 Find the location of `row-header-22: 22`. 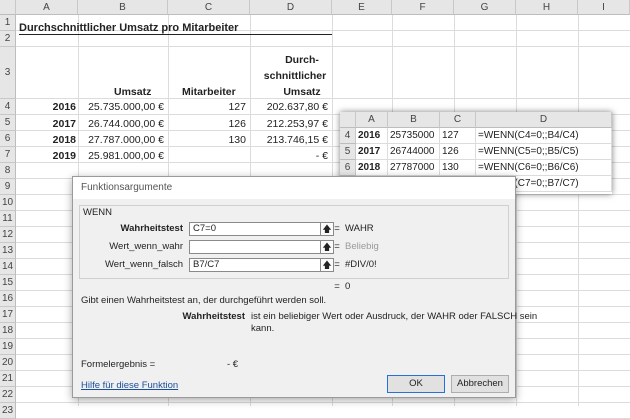

row-header-22: 22 is located at coordinates (8, 395).